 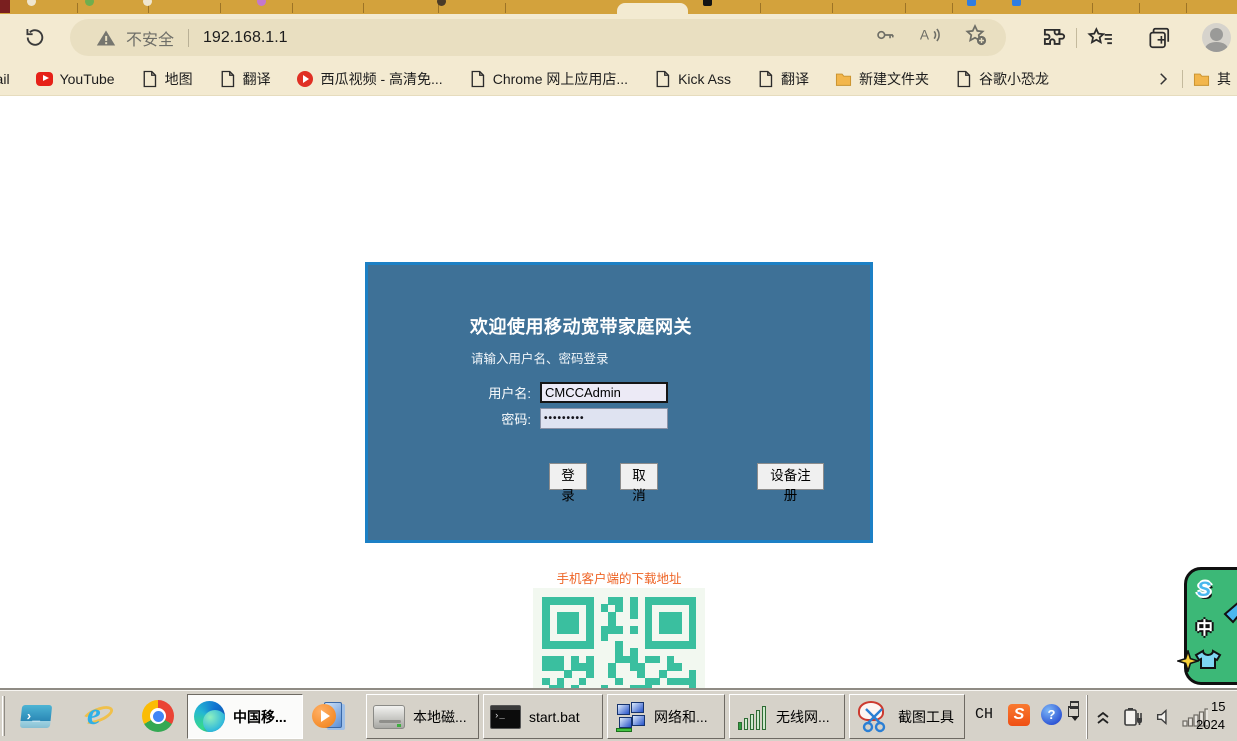 I want to click on cancel-button: 取消, so click(x=639, y=483).